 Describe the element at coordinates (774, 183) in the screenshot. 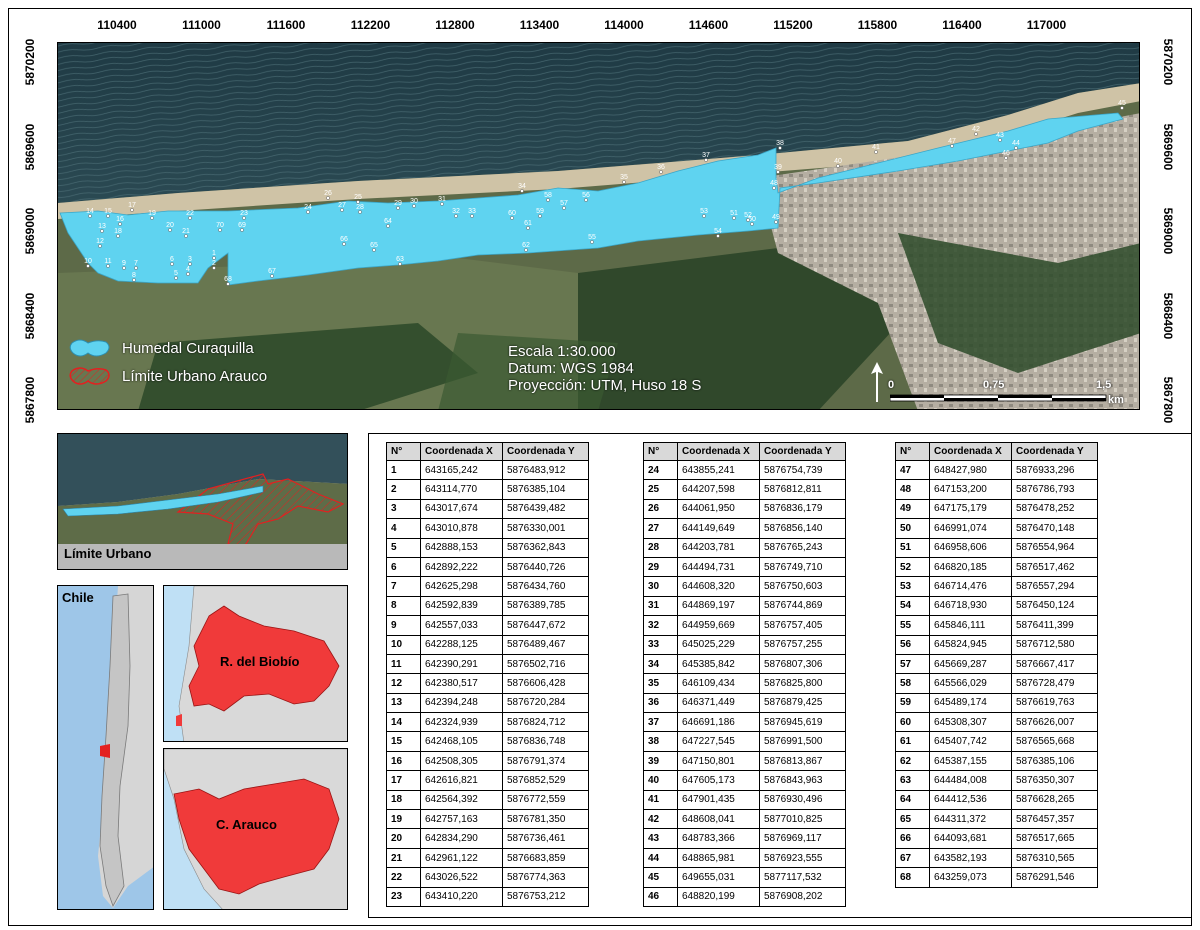

I see `vertex-label-48: 48` at that location.